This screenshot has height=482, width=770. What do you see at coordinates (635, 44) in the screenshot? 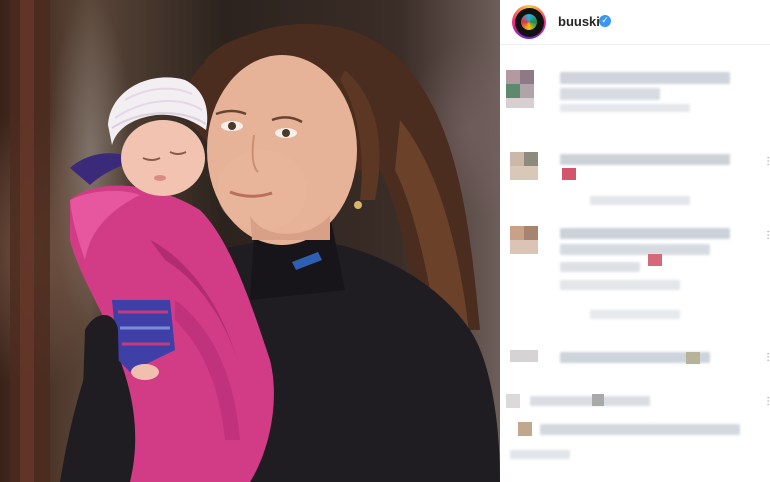
I see `header-divider` at bounding box center [635, 44].